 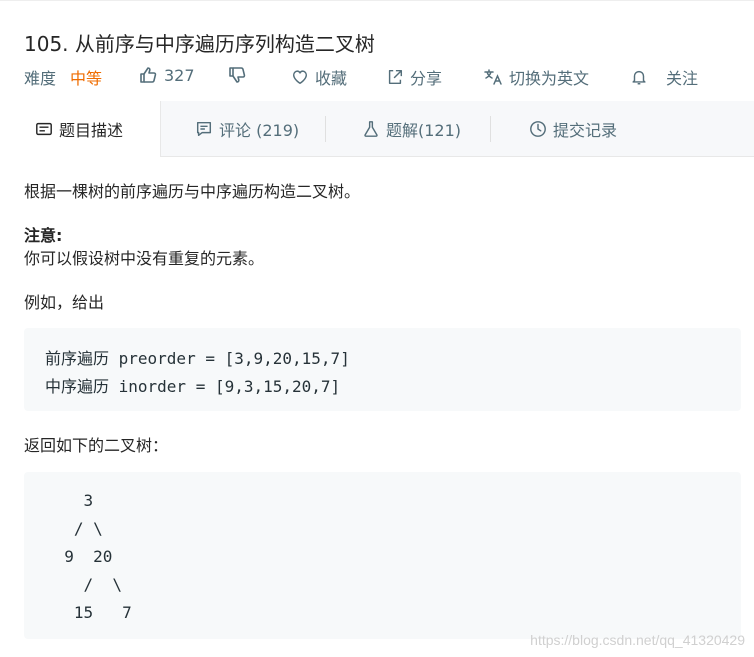 I want to click on note-text: 你可以假设树中没有重复的元素。, so click(x=144, y=258).